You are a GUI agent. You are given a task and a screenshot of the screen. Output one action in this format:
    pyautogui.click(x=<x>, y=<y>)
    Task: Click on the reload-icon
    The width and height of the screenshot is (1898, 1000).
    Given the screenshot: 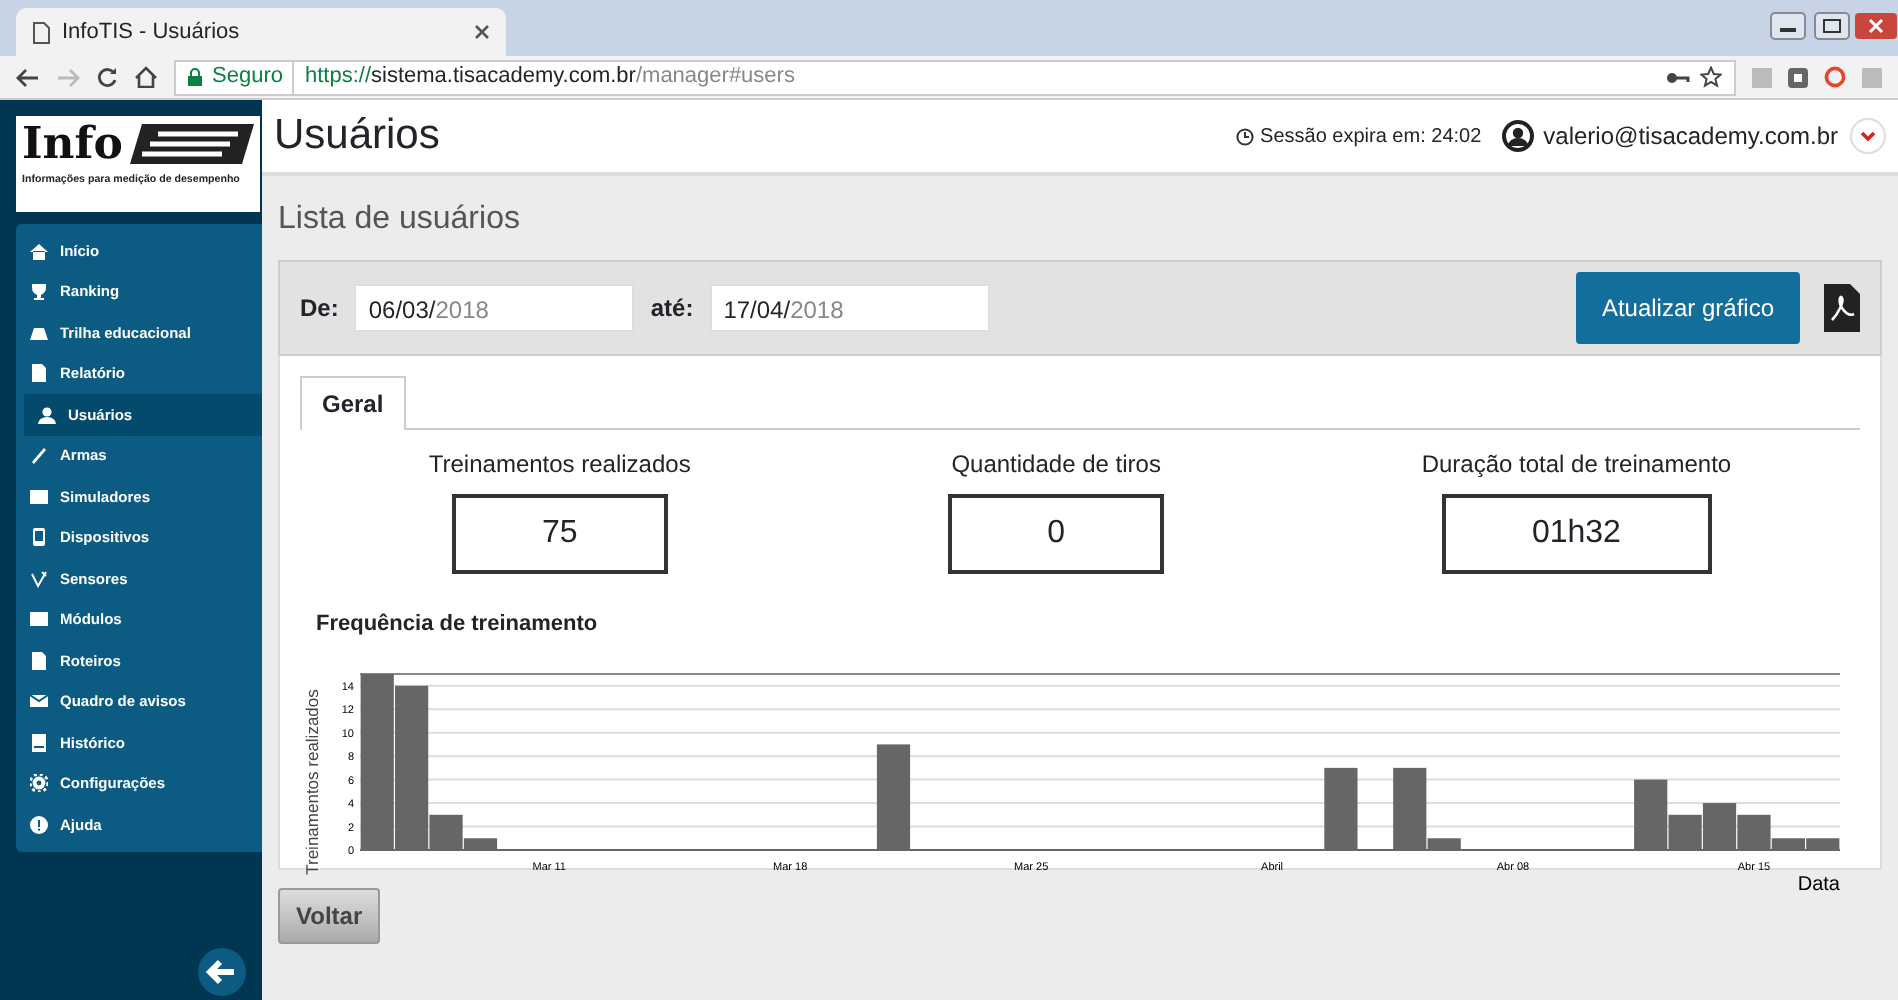 What is the action you would take?
    pyautogui.click(x=107, y=77)
    